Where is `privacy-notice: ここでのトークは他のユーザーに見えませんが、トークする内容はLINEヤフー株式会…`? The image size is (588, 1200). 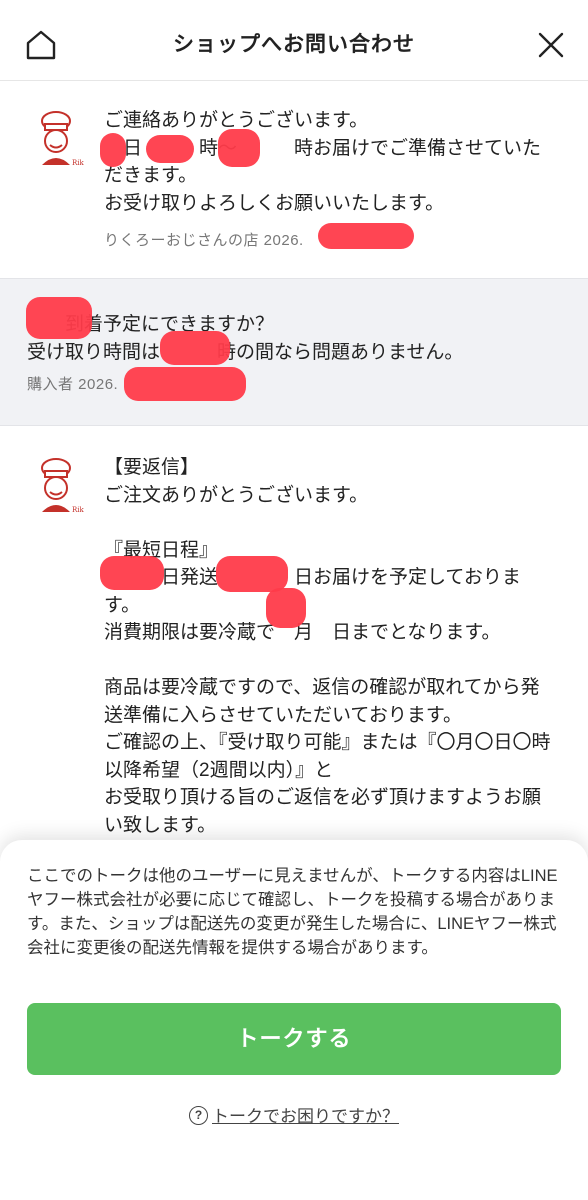 privacy-notice: ここでのトークは他のユーザーに見えませんが、トークする内容はLINEヤフー株式会… is located at coordinates (292, 912).